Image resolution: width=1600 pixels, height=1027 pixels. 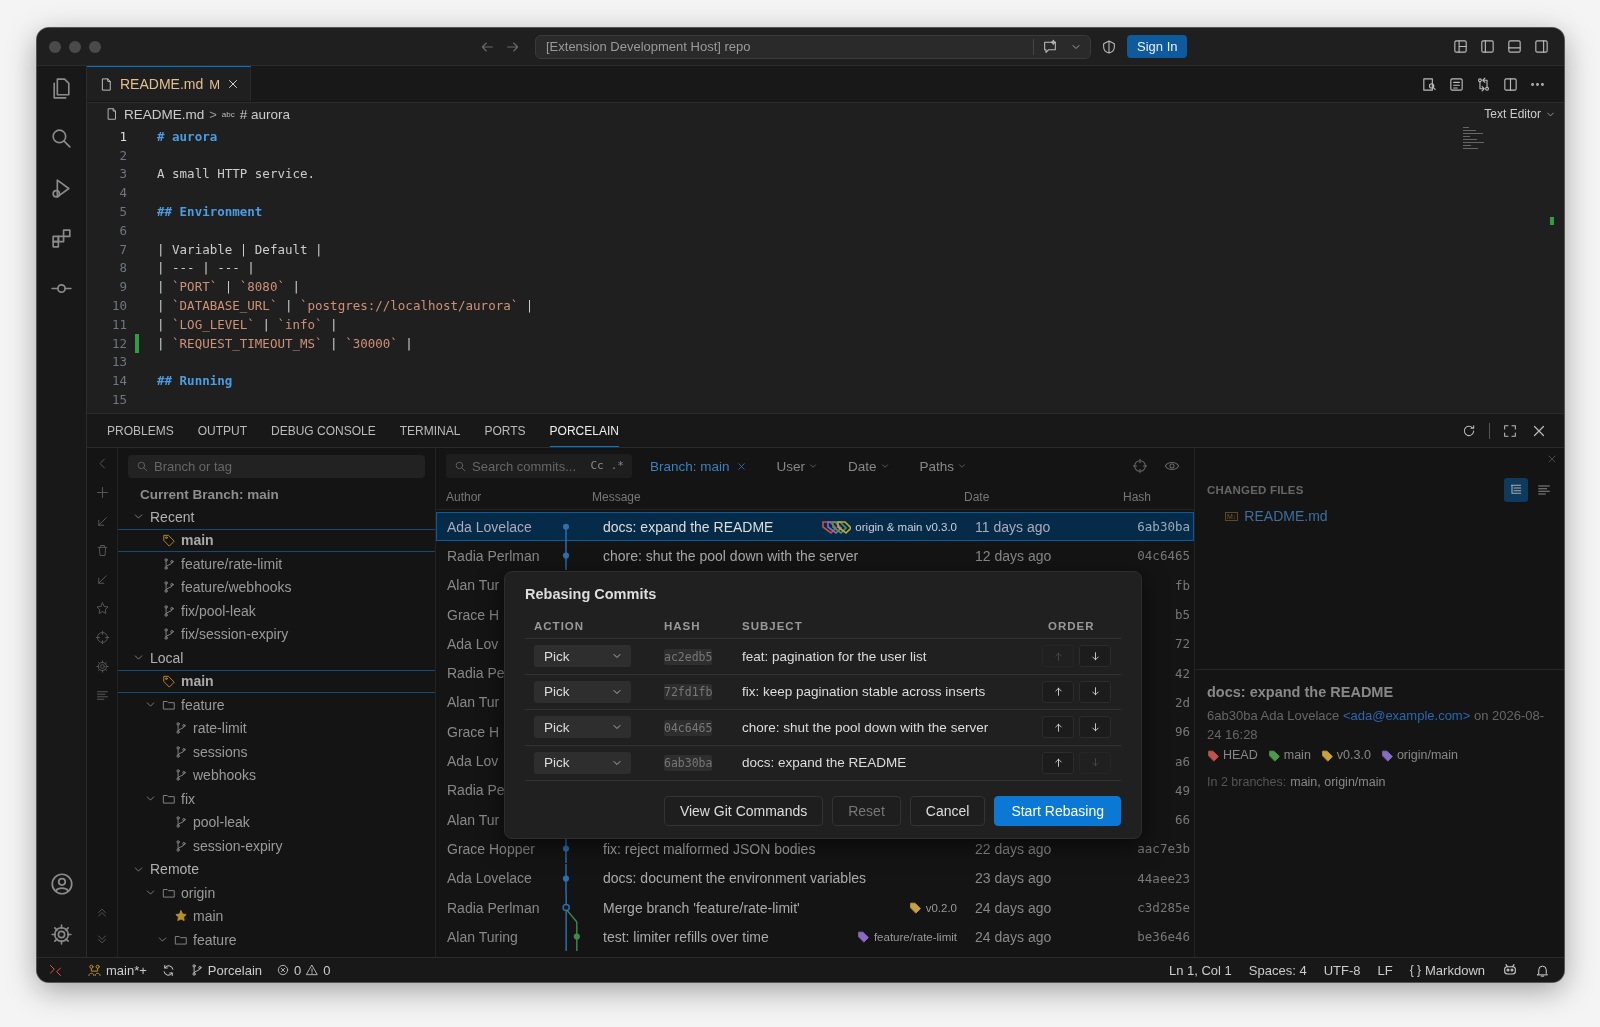 What do you see at coordinates (55, 970) in the screenshot?
I see `remote-icon` at bounding box center [55, 970].